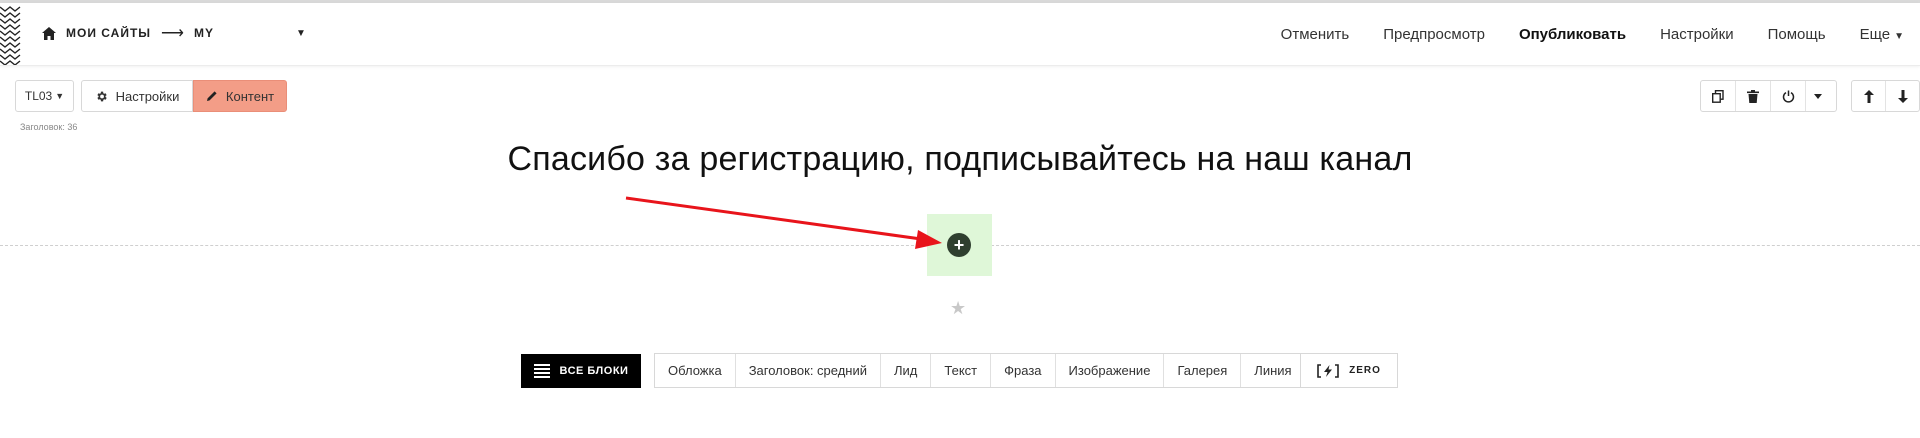 Image resolution: width=1920 pixels, height=438 pixels. Describe the element at coordinates (102, 96) in the screenshot. I see `gear-icon` at that location.